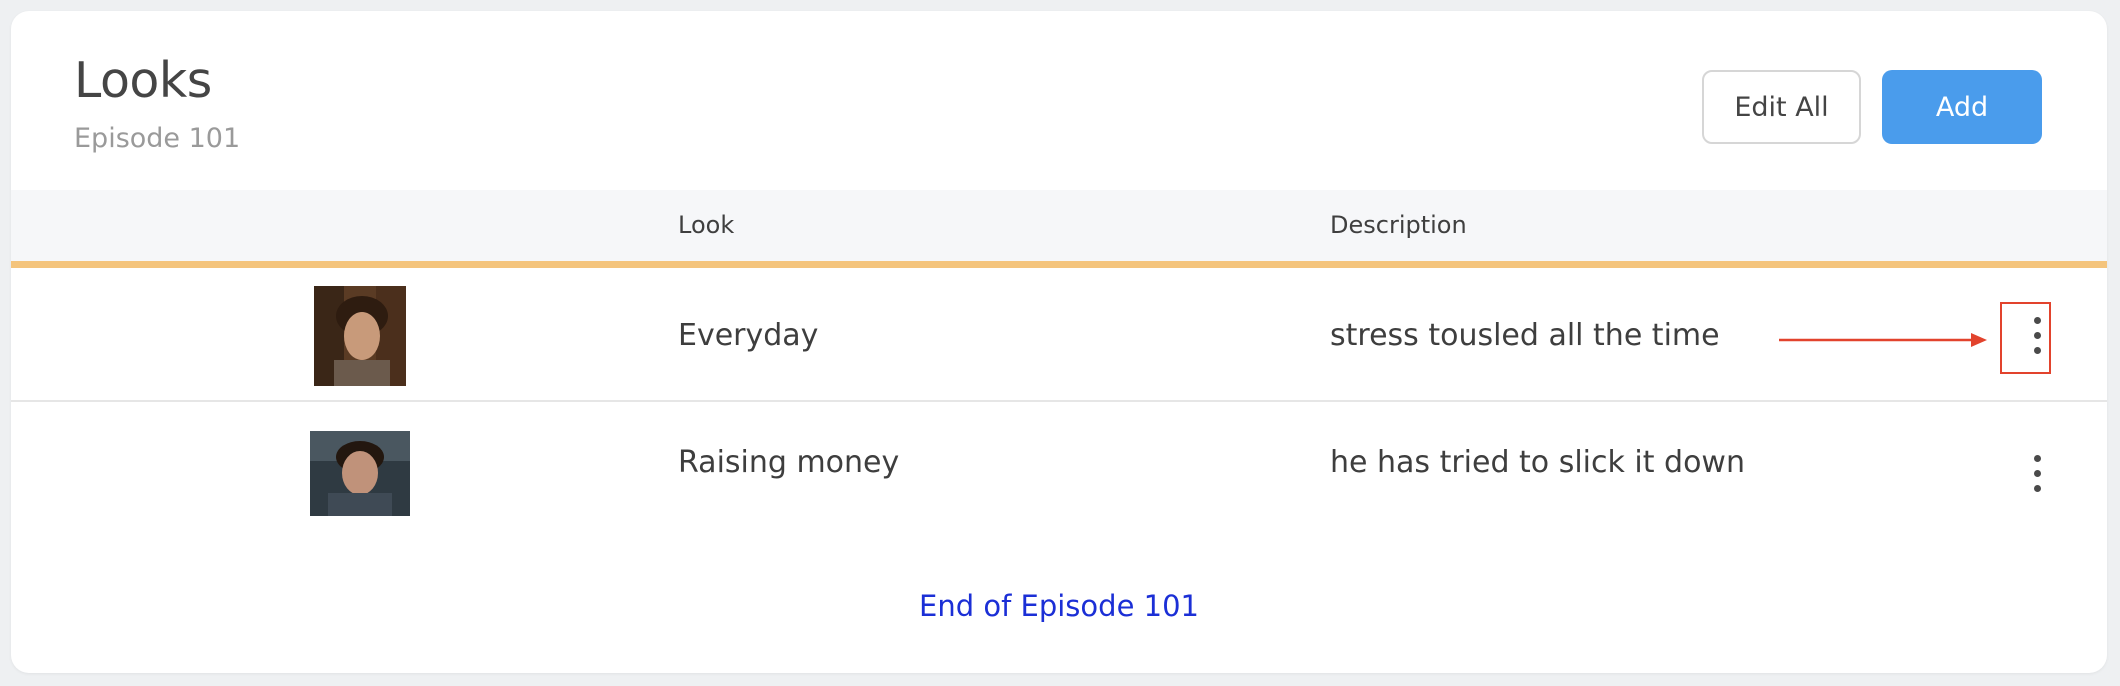  Describe the element at coordinates (1059, 225) in the screenshot. I see `table-header: Look Description` at that location.